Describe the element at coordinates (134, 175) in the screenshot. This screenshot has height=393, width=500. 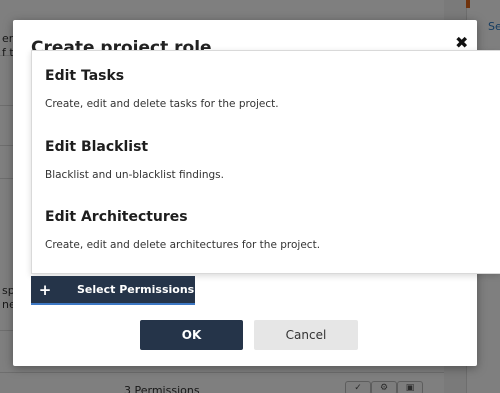
I see `permission-description: Blacklist and un-blacklist findings.` at that location.